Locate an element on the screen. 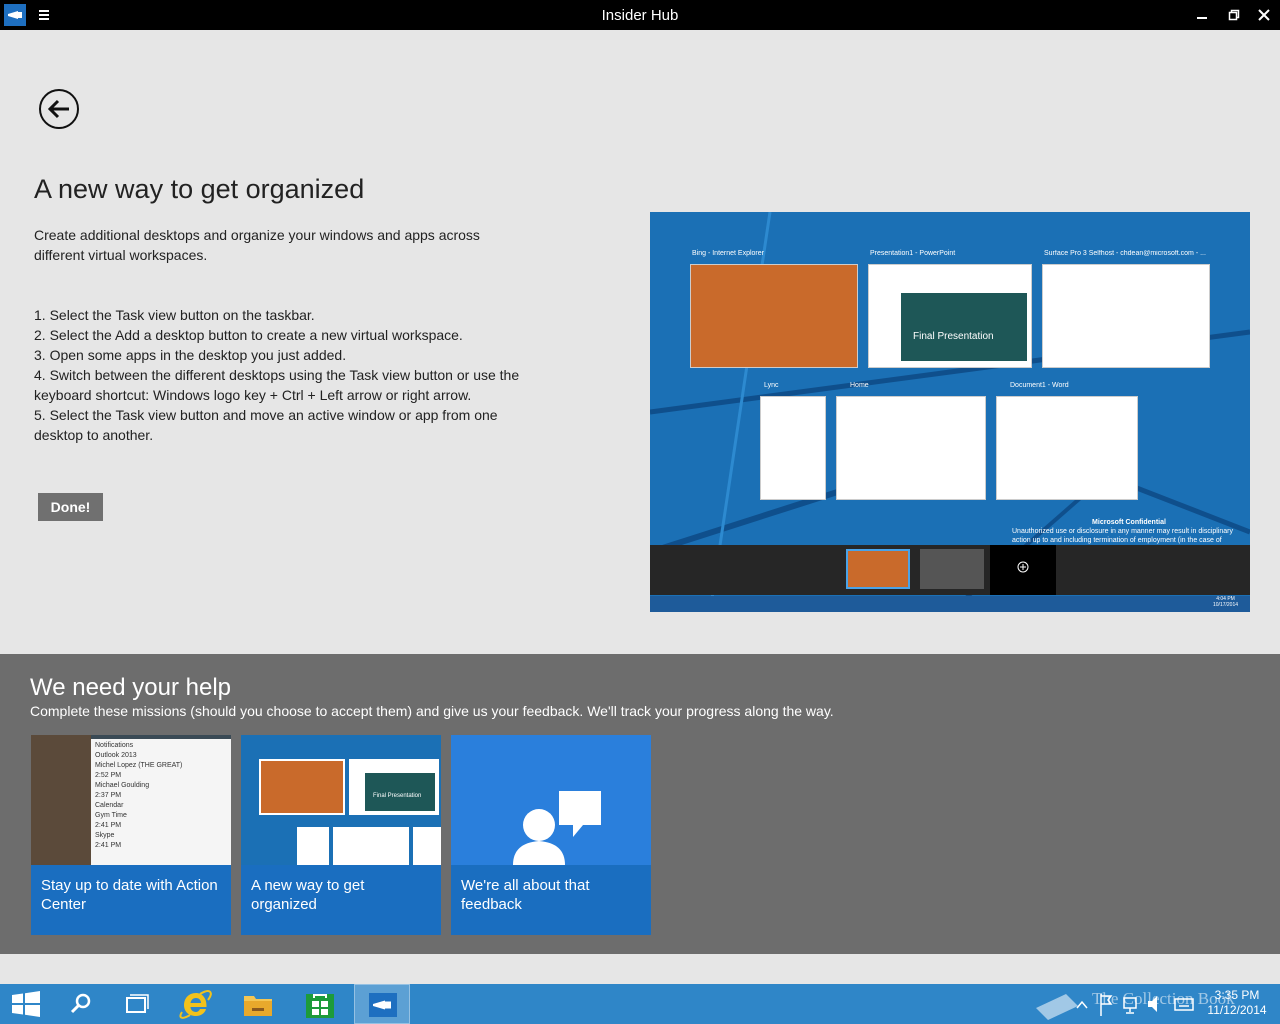 Image resolution: width=1280 pixels, height=1024 pixels. action-center-flag-icon is located at coordinates (1106, 1004).